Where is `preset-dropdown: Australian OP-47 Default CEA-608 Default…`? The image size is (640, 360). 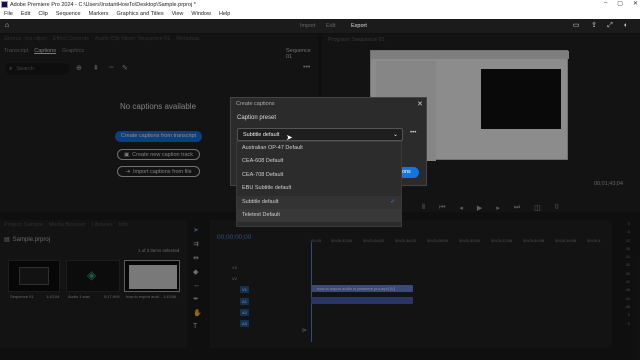
preset-dropdown: Australian OP-47 Default CEA-608 Default… is located at coordinates (319, 184).